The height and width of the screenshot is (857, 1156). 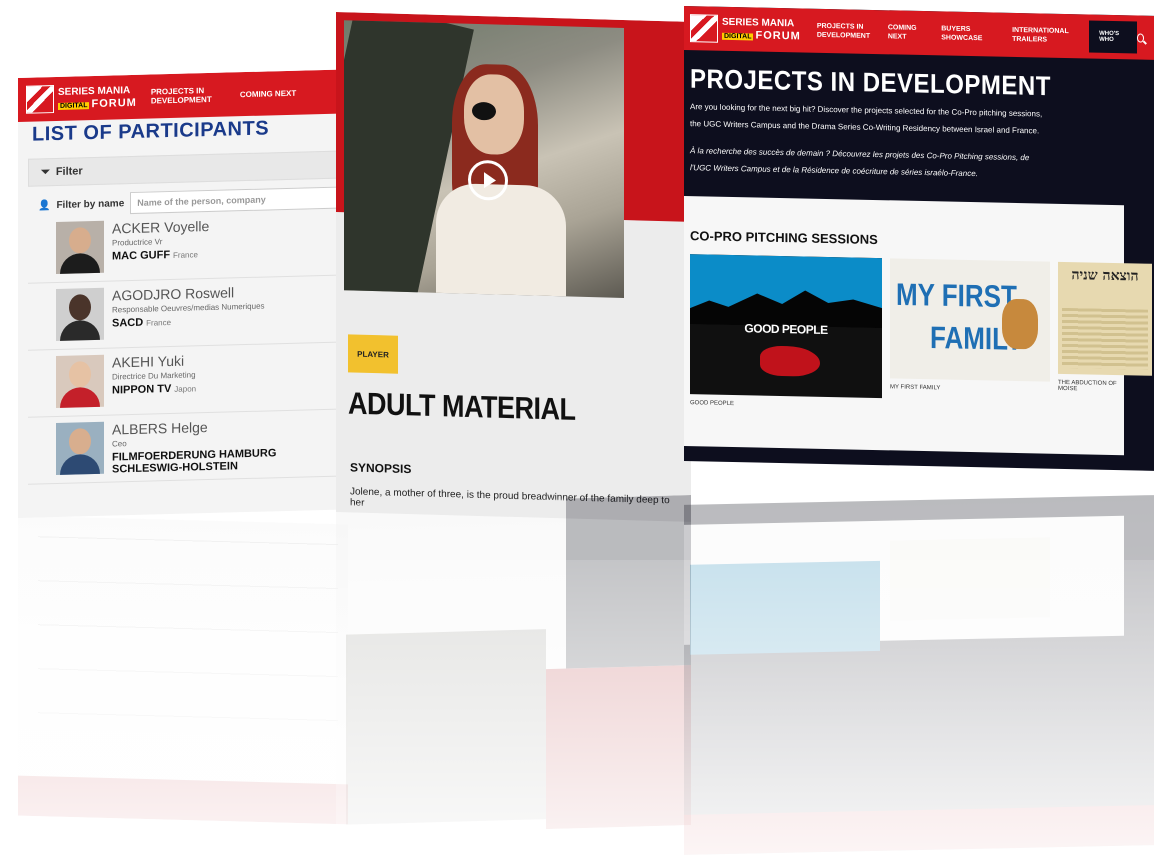 I want to click on participant-name: AKEHI Yuki, so click(x=154, y=361).